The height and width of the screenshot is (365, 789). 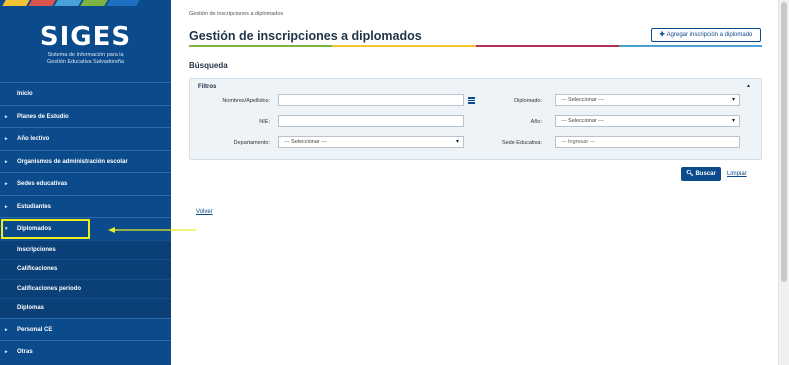 I want to click on collapse-up-icon: ▲, so click(x=748, y=86).